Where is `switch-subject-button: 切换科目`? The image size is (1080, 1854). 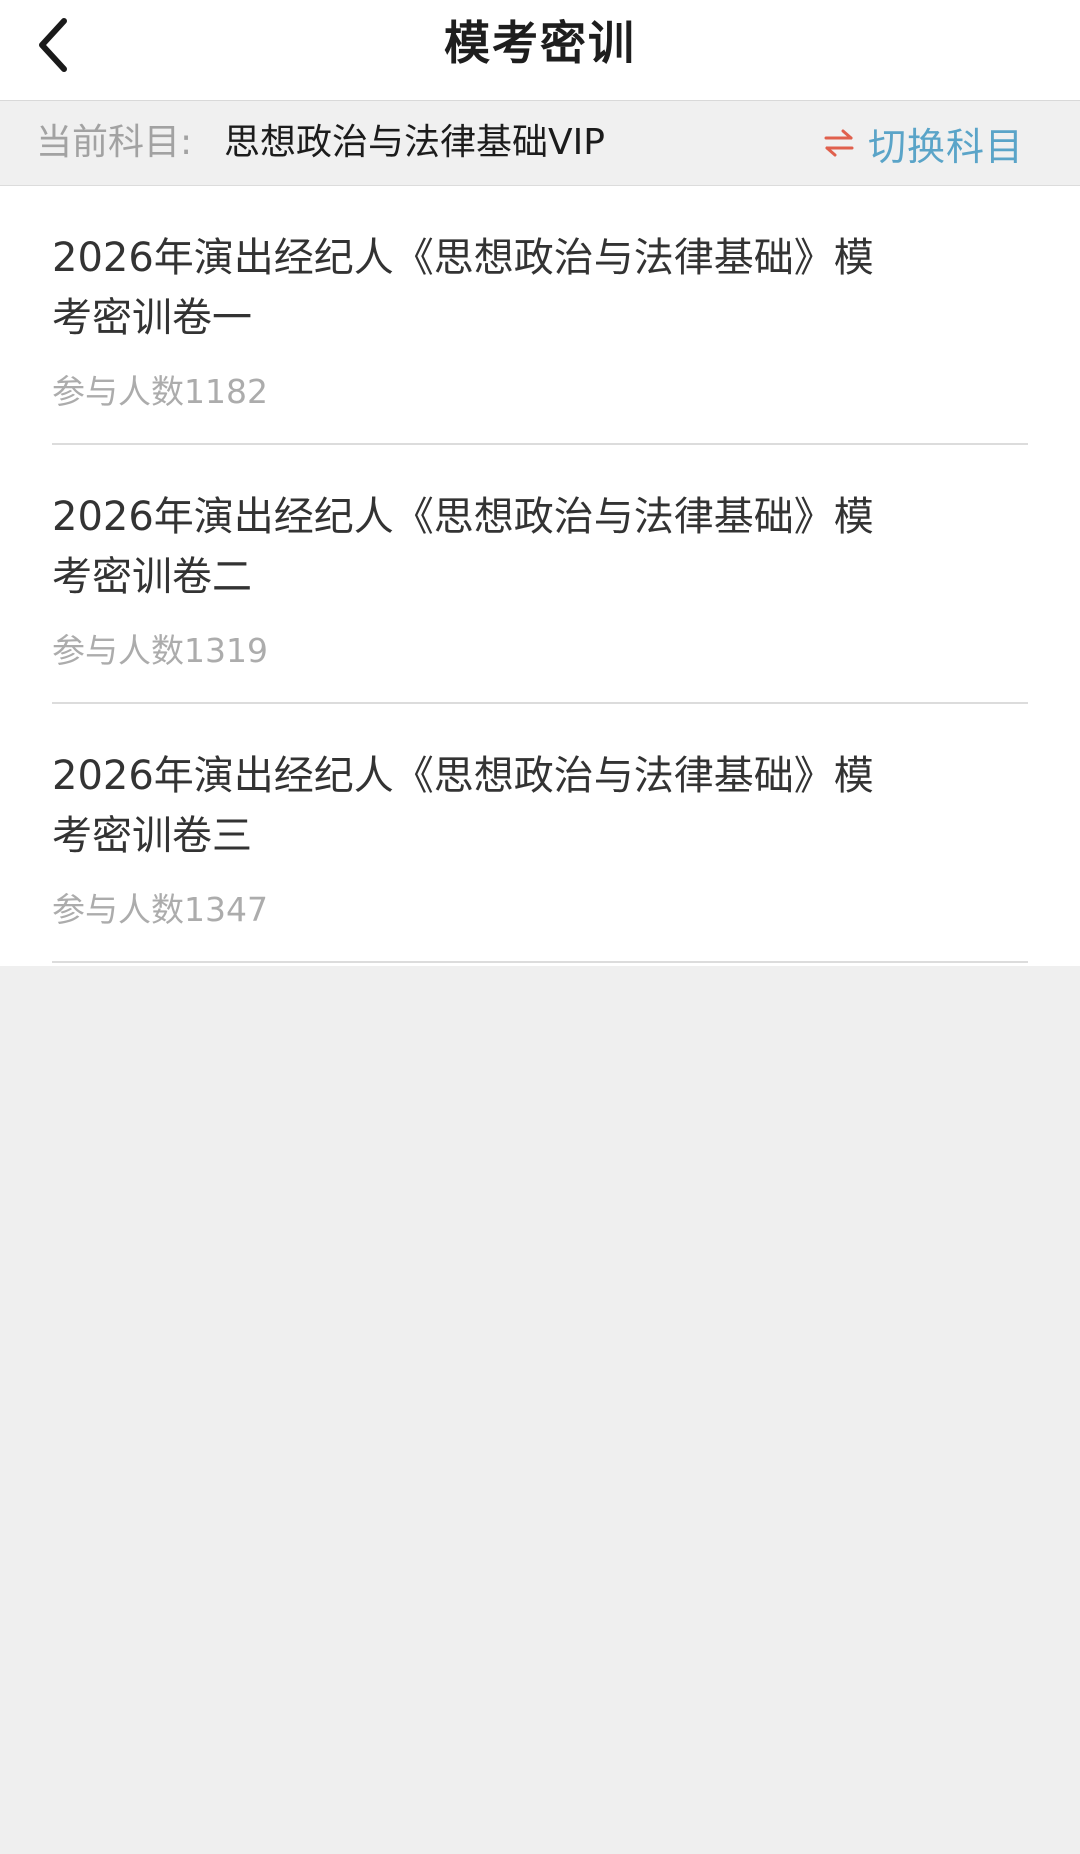
switch-subject-button: 切换科目 is located at coordinates (924, 143).